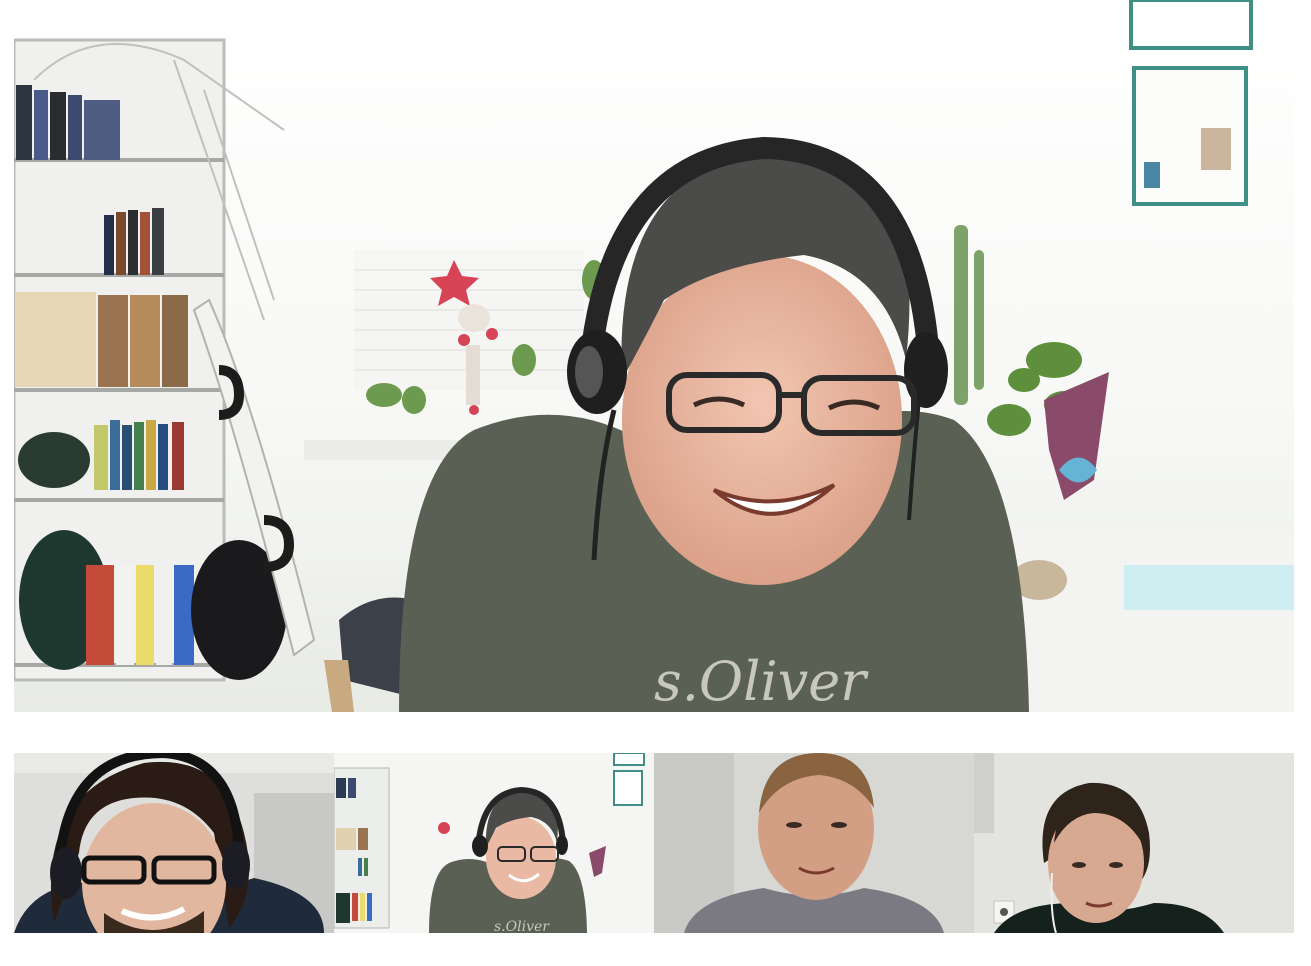 Image resolution: width=1311 pixels, height=966 pixels. I want to click on headset-right-cup, so click(926, 370).